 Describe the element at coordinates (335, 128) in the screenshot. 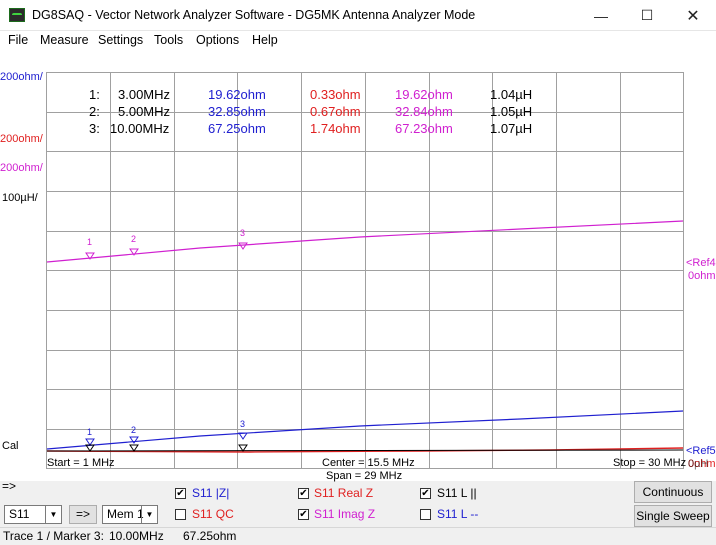

I see `marker-3-real: 1.74ohm` at that location.